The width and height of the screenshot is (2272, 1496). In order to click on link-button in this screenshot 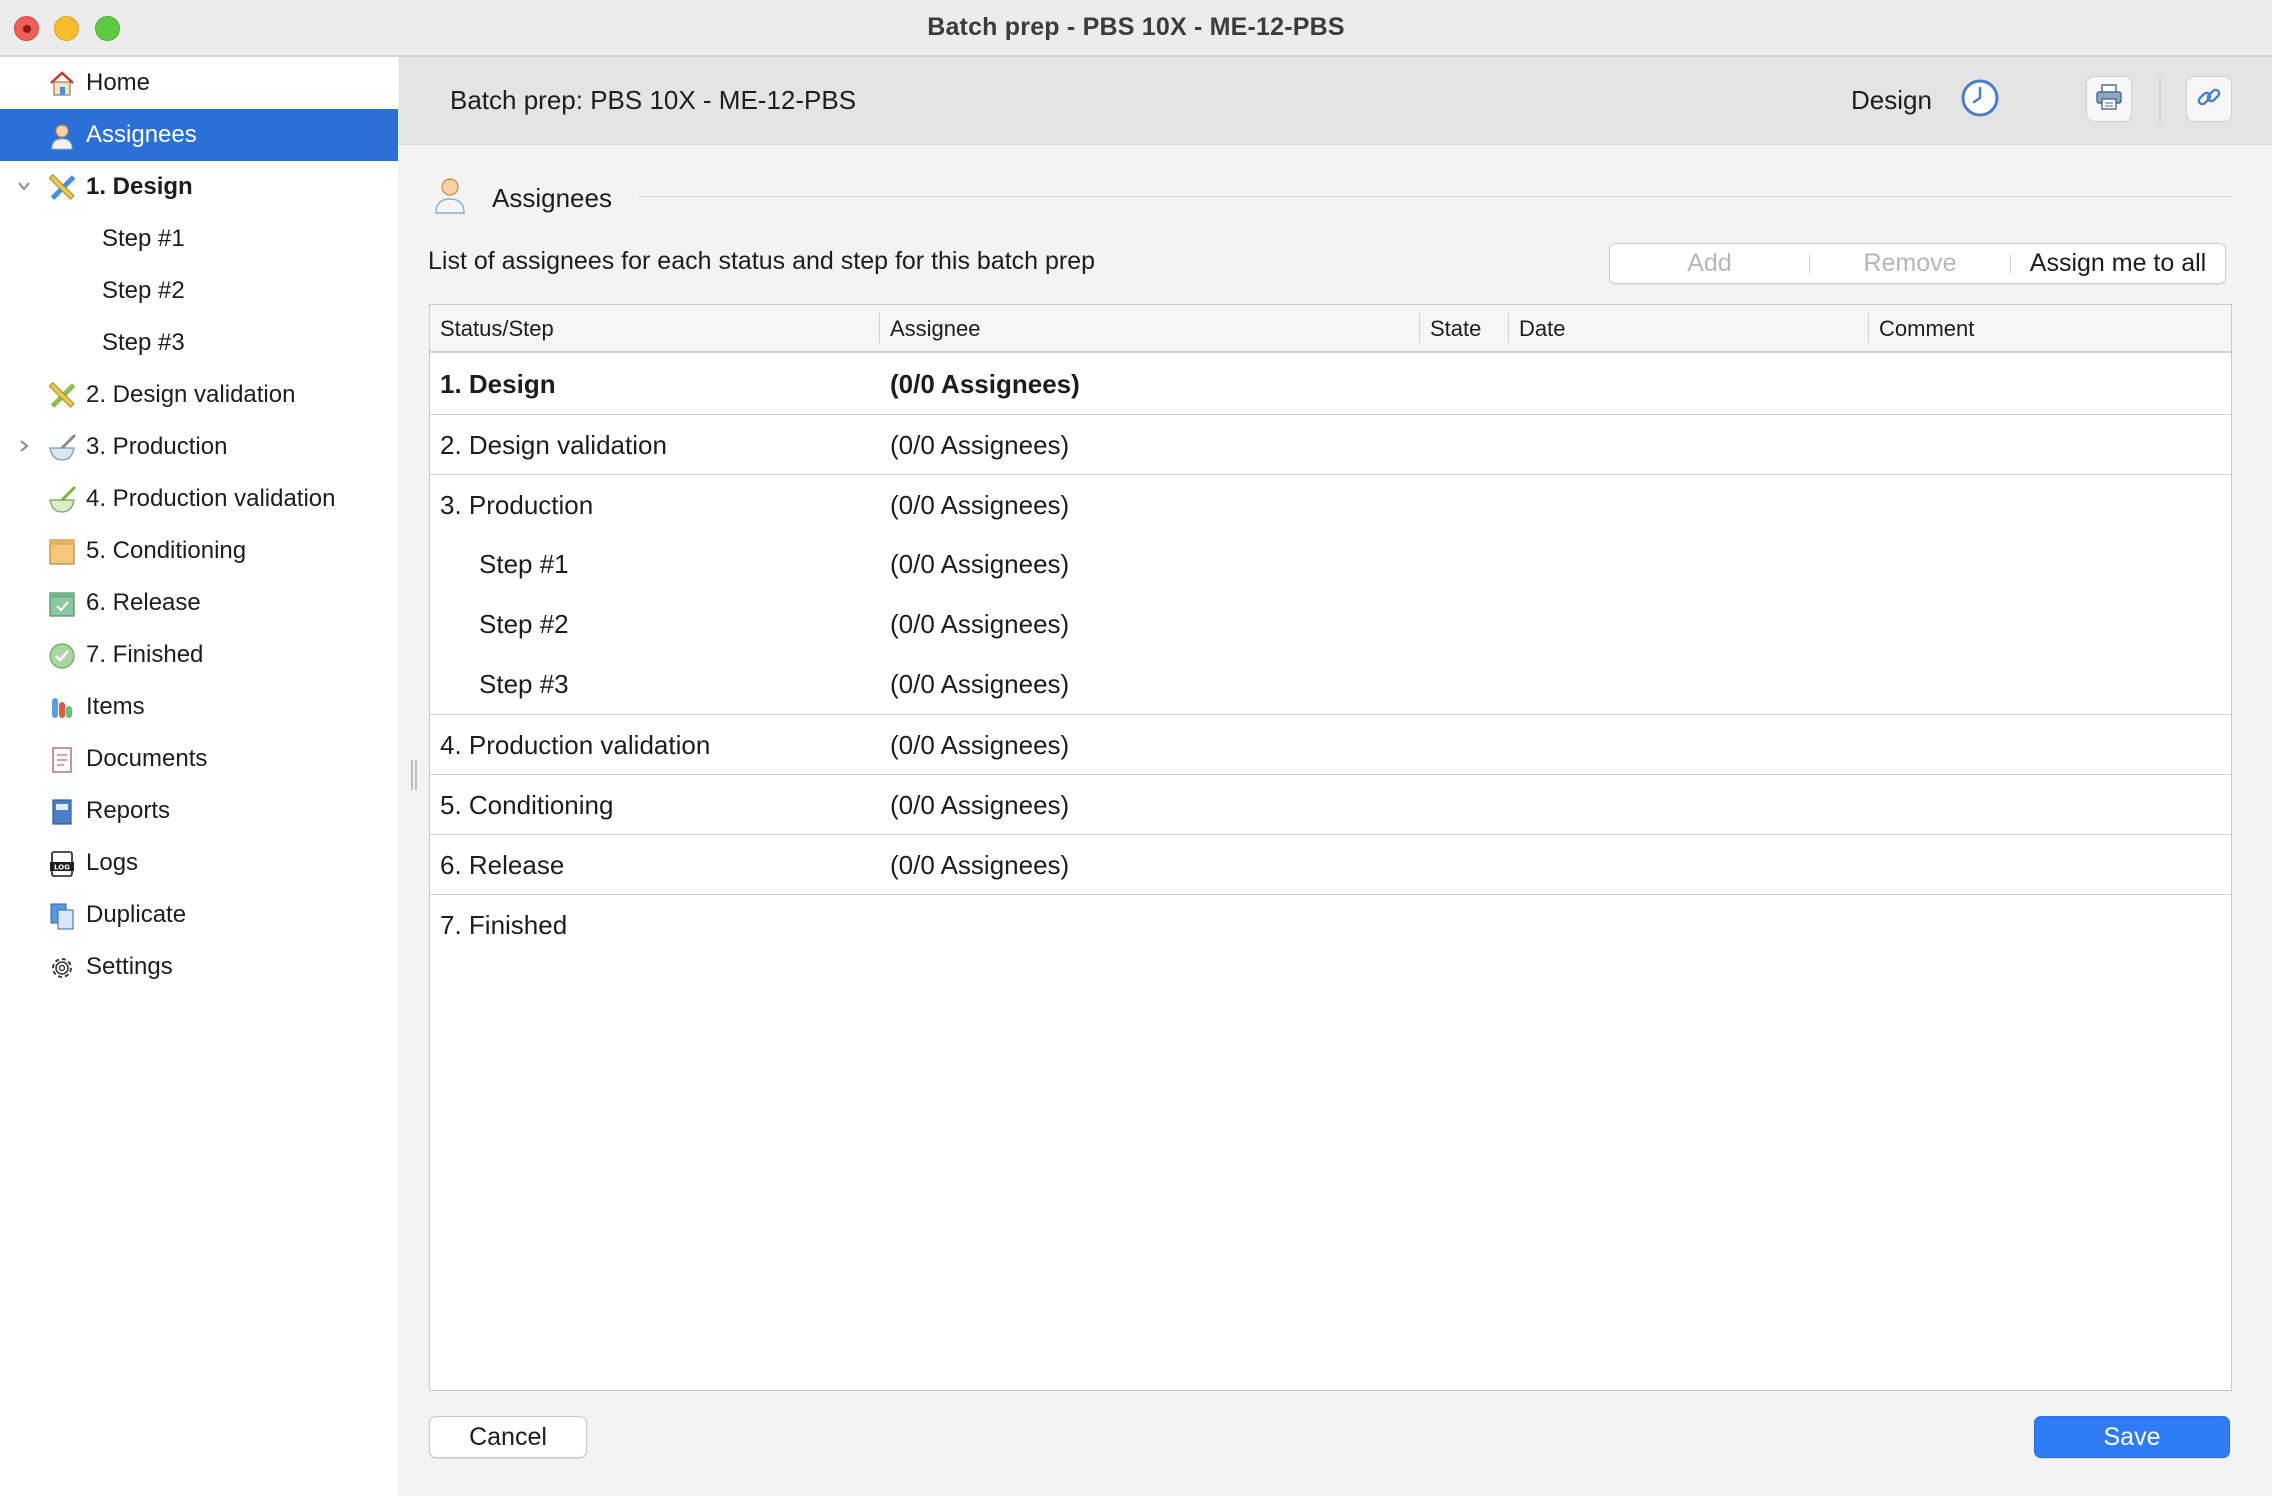, I will do `click(2209, 99)`.